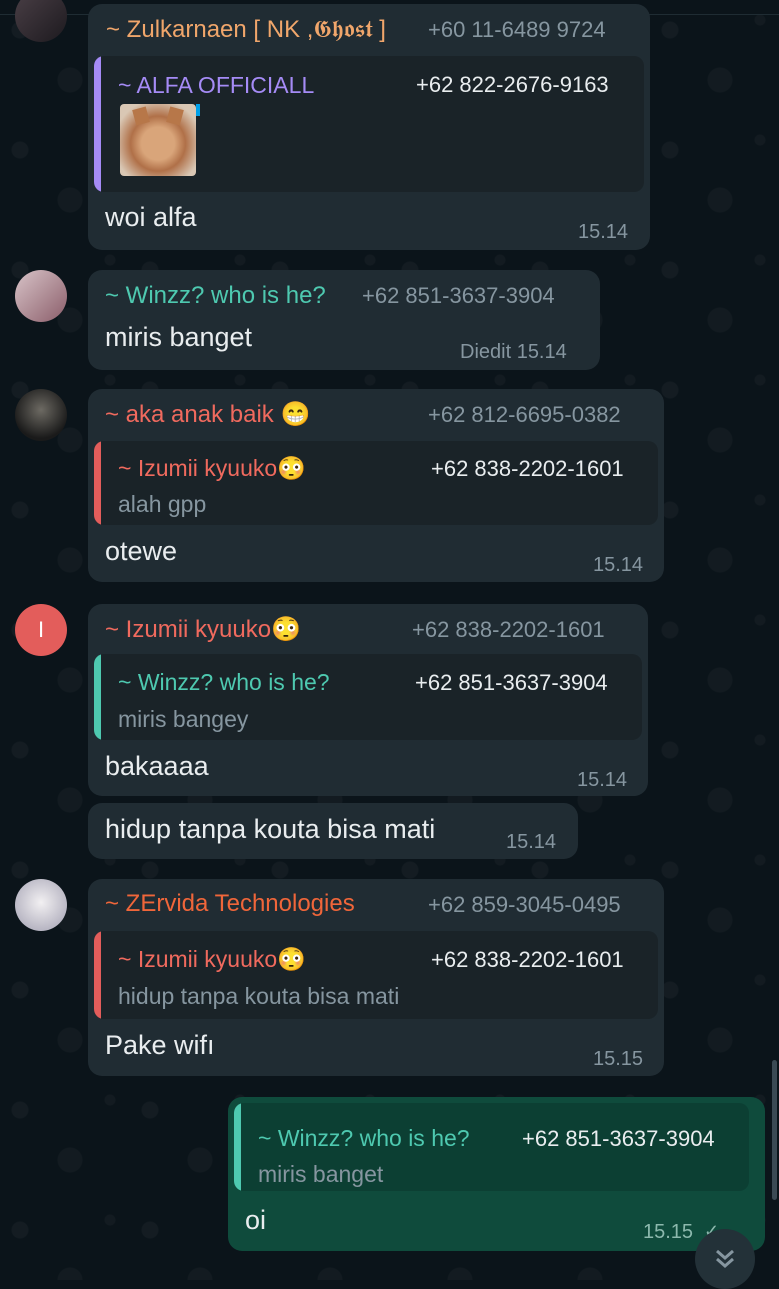  Describe the element at coordinates (517, 29) in the screenshot. I see `sender-phone: +60 11-6489 9724` at that location.